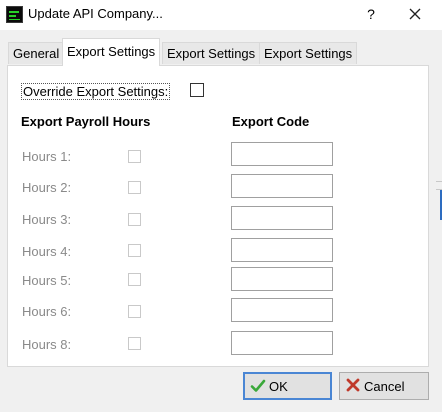 This screenshot has width=442, height=412. I want to click on hours-3-code-input, so click(282, 218).